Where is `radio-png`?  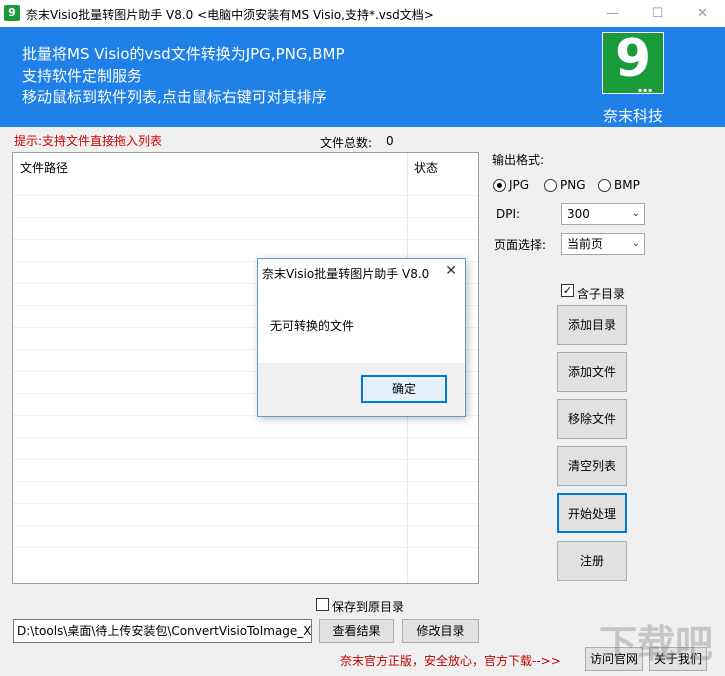
radio-png is located at coordinates (550, 185).